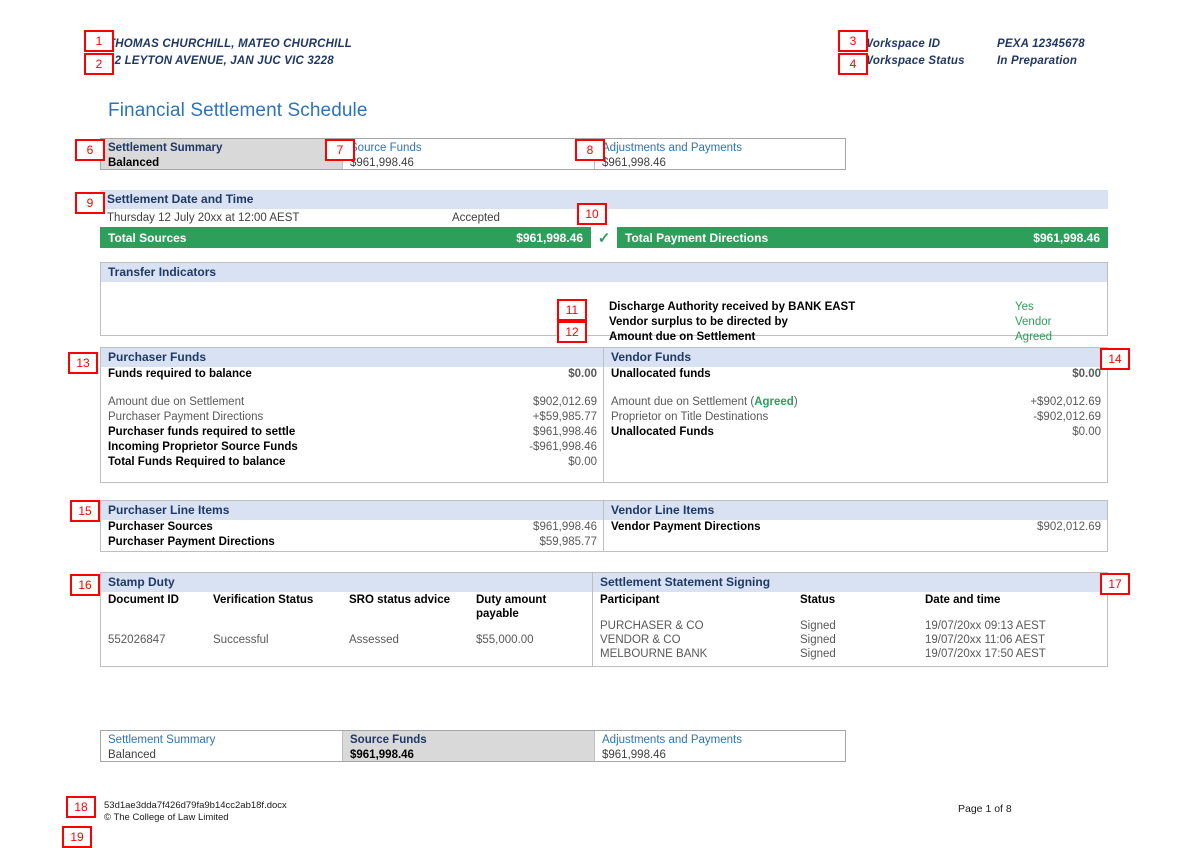 This screenshot has width=1200, height=848. Describe the element at coordinates (852, 599) in the screenshot. I see `signing-header-row: Participant Status Date and time` at that location.